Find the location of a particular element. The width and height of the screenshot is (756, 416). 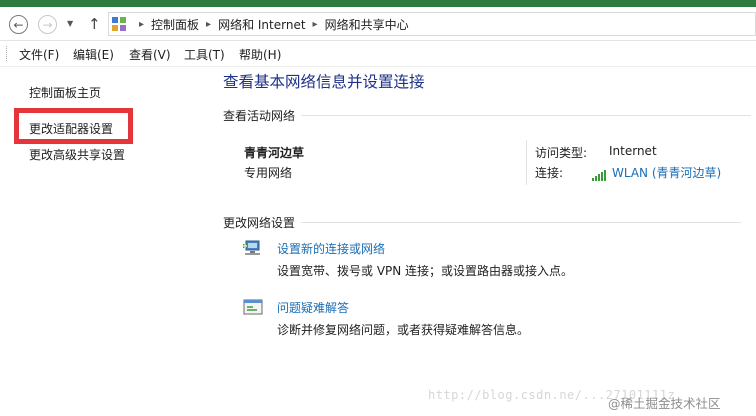

network-name: 青青河边草 is located at coordinates (274, 153).